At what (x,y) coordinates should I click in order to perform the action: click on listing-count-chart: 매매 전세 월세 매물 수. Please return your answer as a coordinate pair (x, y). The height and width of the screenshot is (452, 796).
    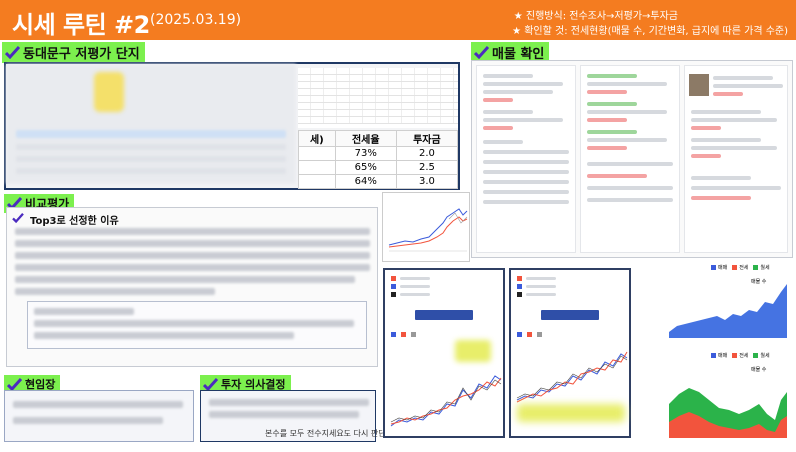
    Looking at the image, I should click on (724, 303).